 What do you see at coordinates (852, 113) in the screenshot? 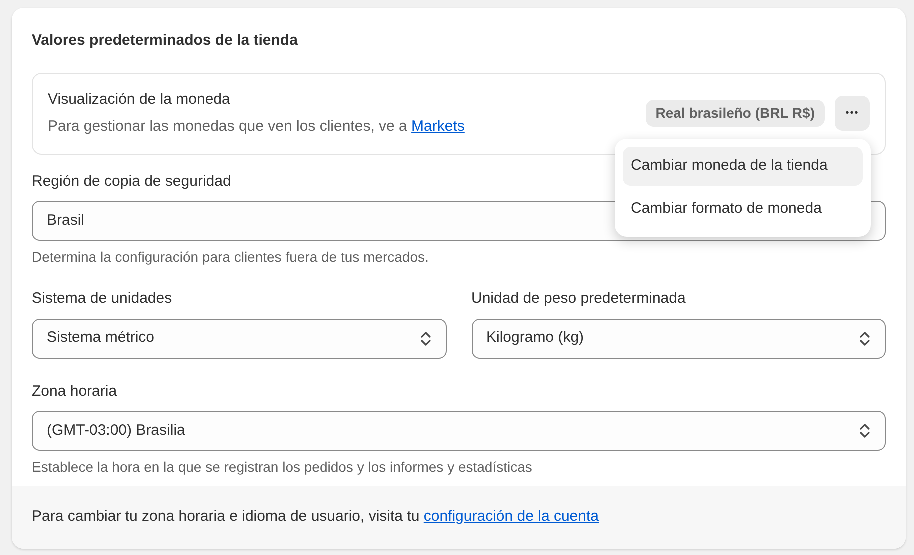
I see `more-button: •••` at bounding box center [852, 113].